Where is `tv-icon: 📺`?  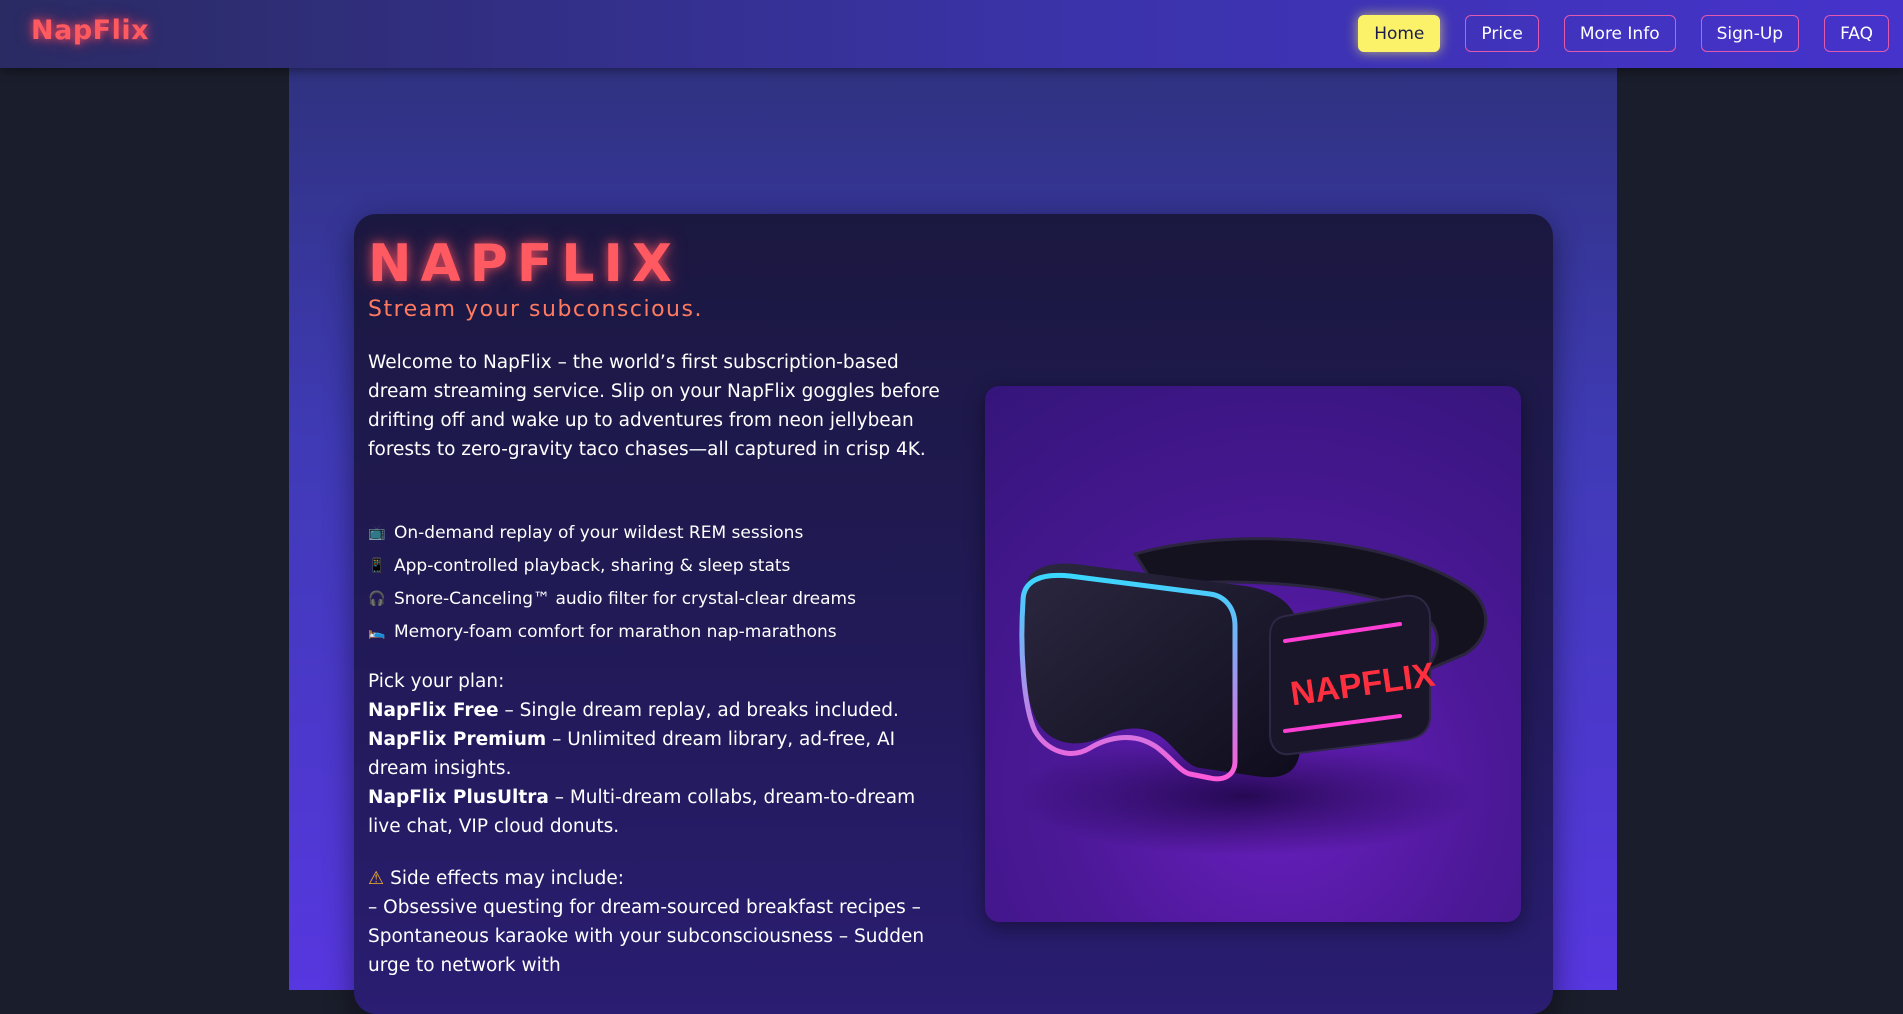
tv-icon: 📺 is located at coordinates (377, 532).